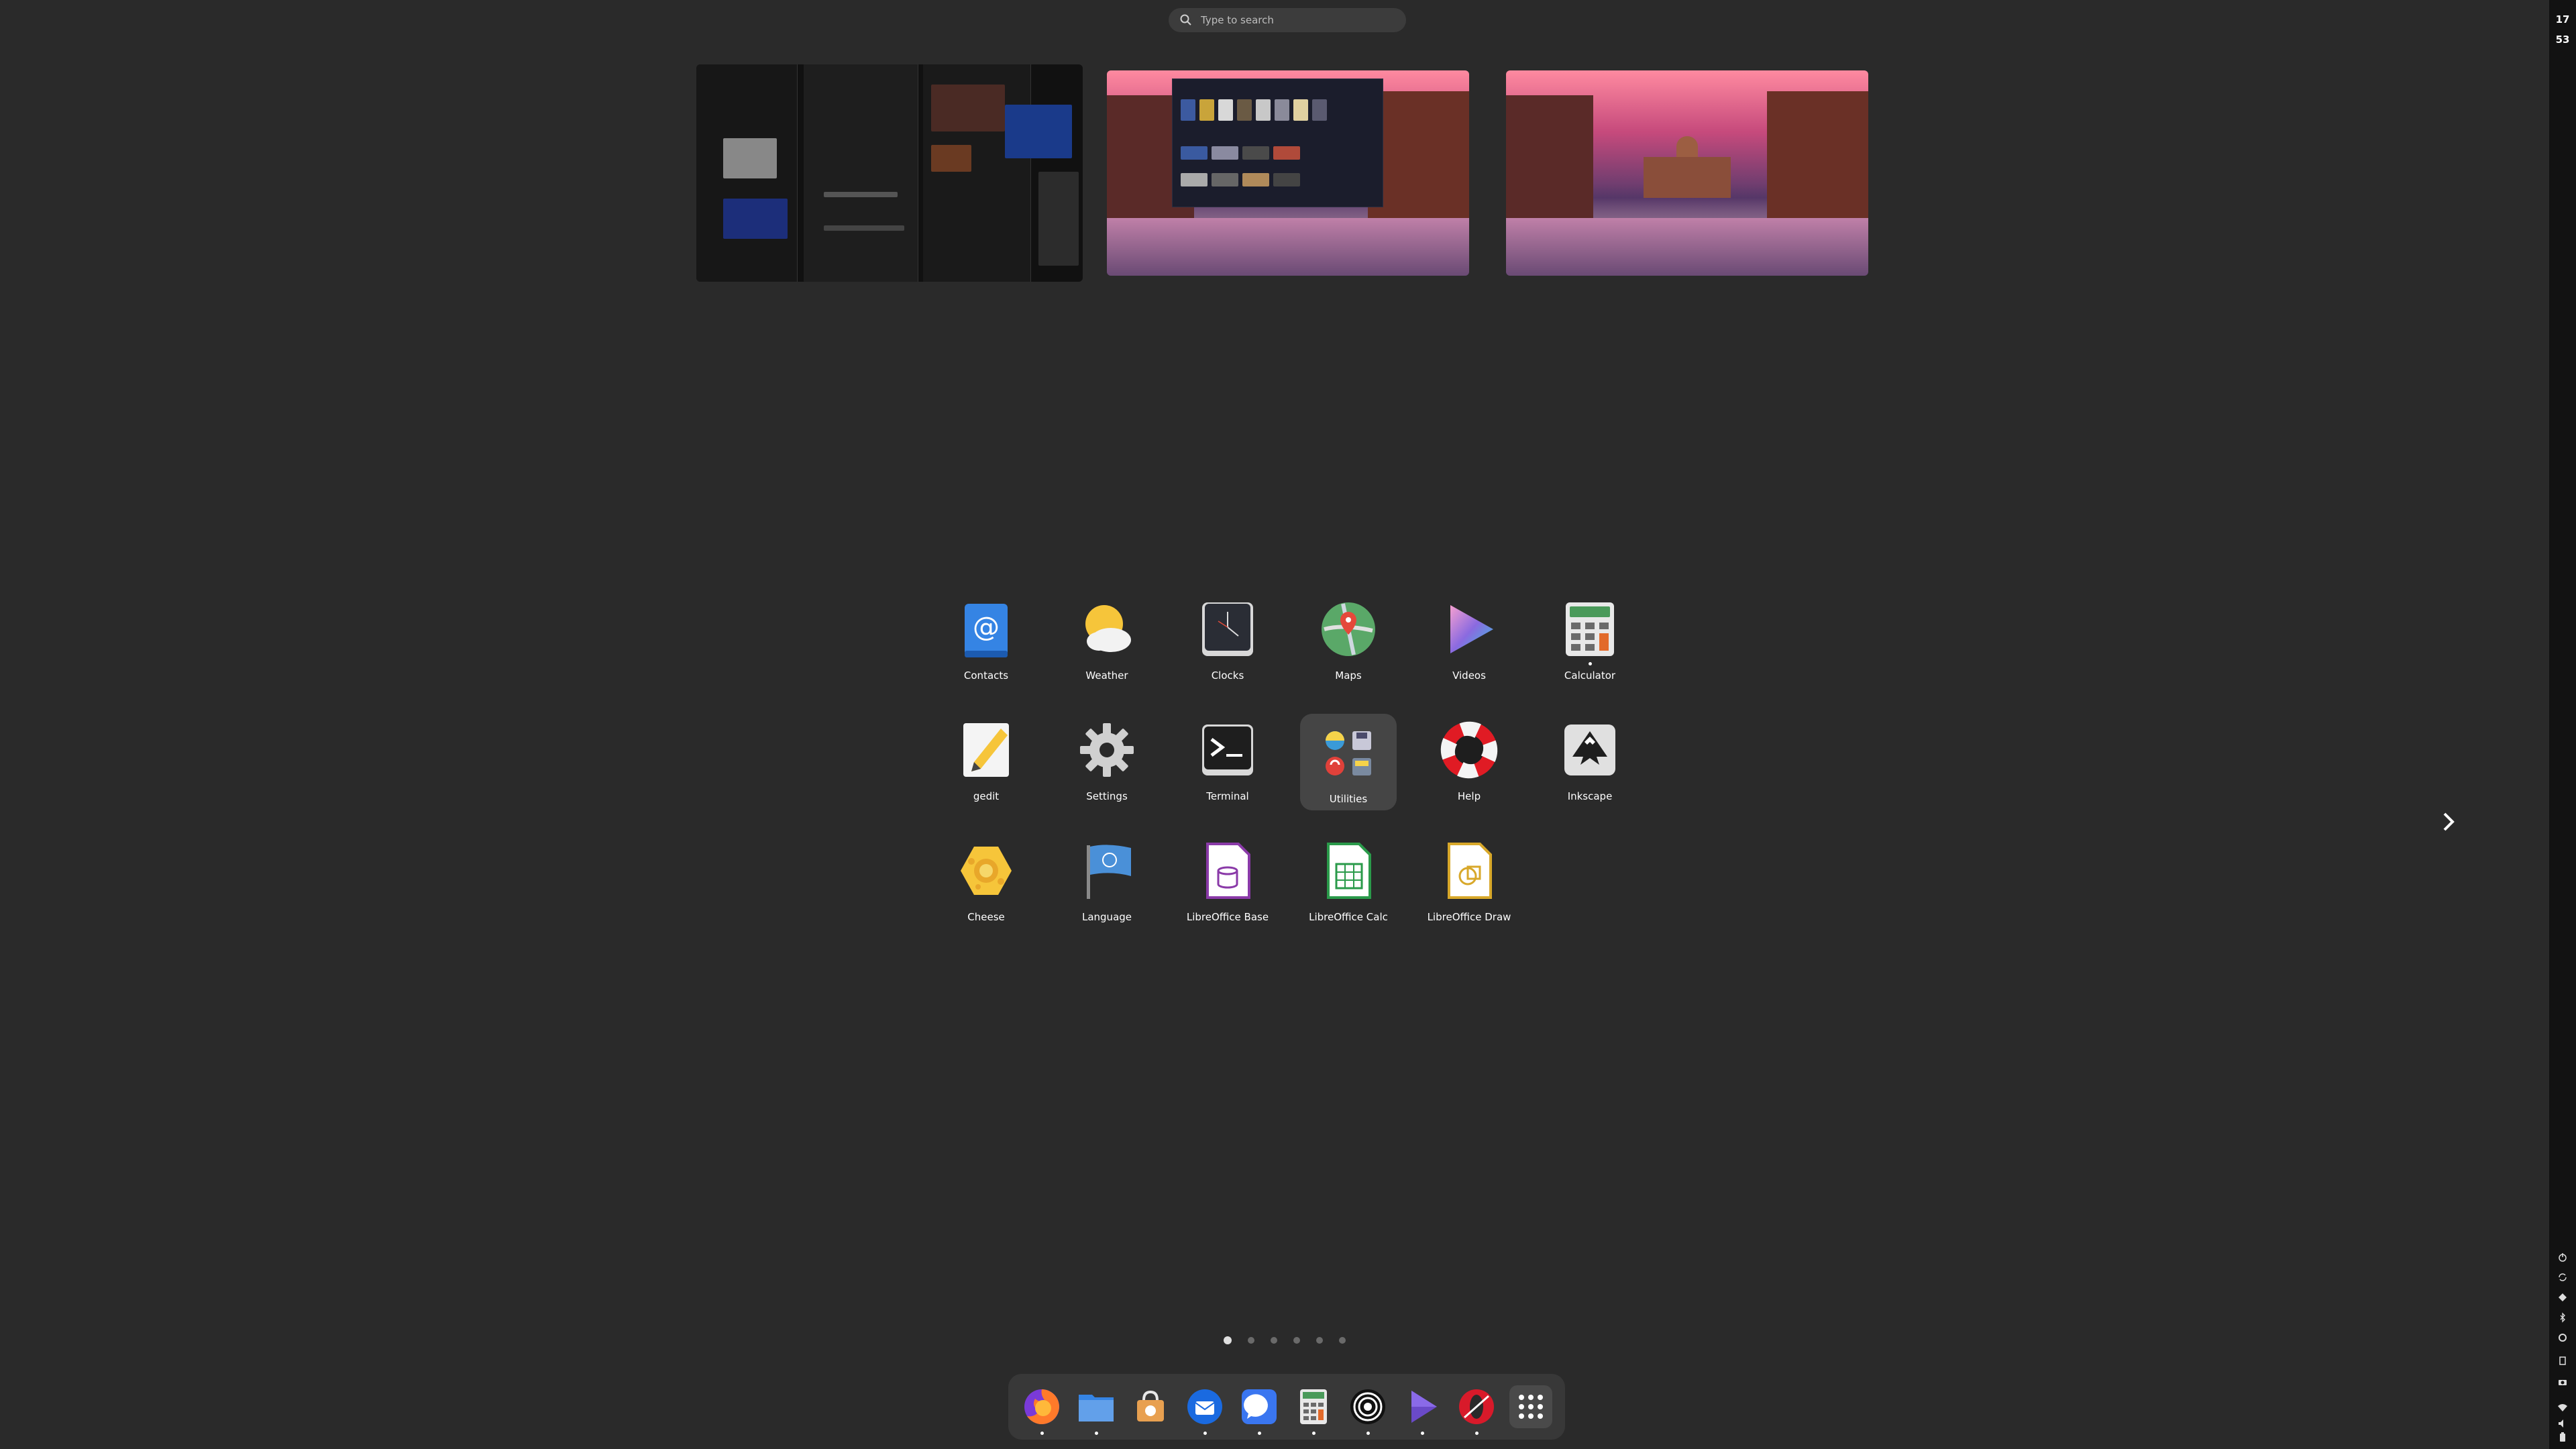  I want to click on dock-item-chat, so click(1259, 1410).